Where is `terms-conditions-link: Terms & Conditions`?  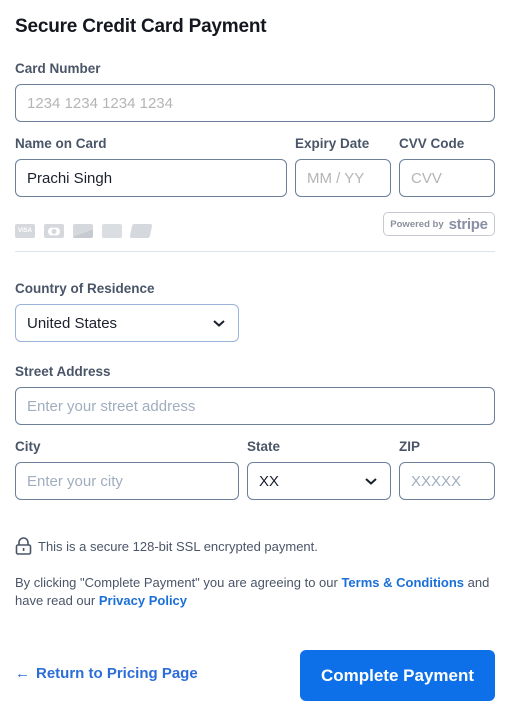
terms-conditions-link: Terms & Conditions is located at coordinates (402, 582).